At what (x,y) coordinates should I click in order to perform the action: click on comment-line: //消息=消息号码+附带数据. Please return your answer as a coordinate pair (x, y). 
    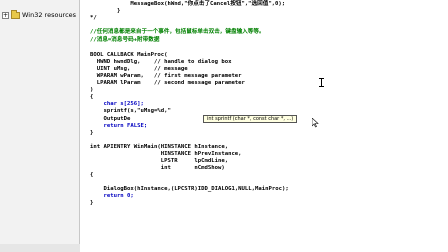
    Looking at the image, I should click on (125, 40).